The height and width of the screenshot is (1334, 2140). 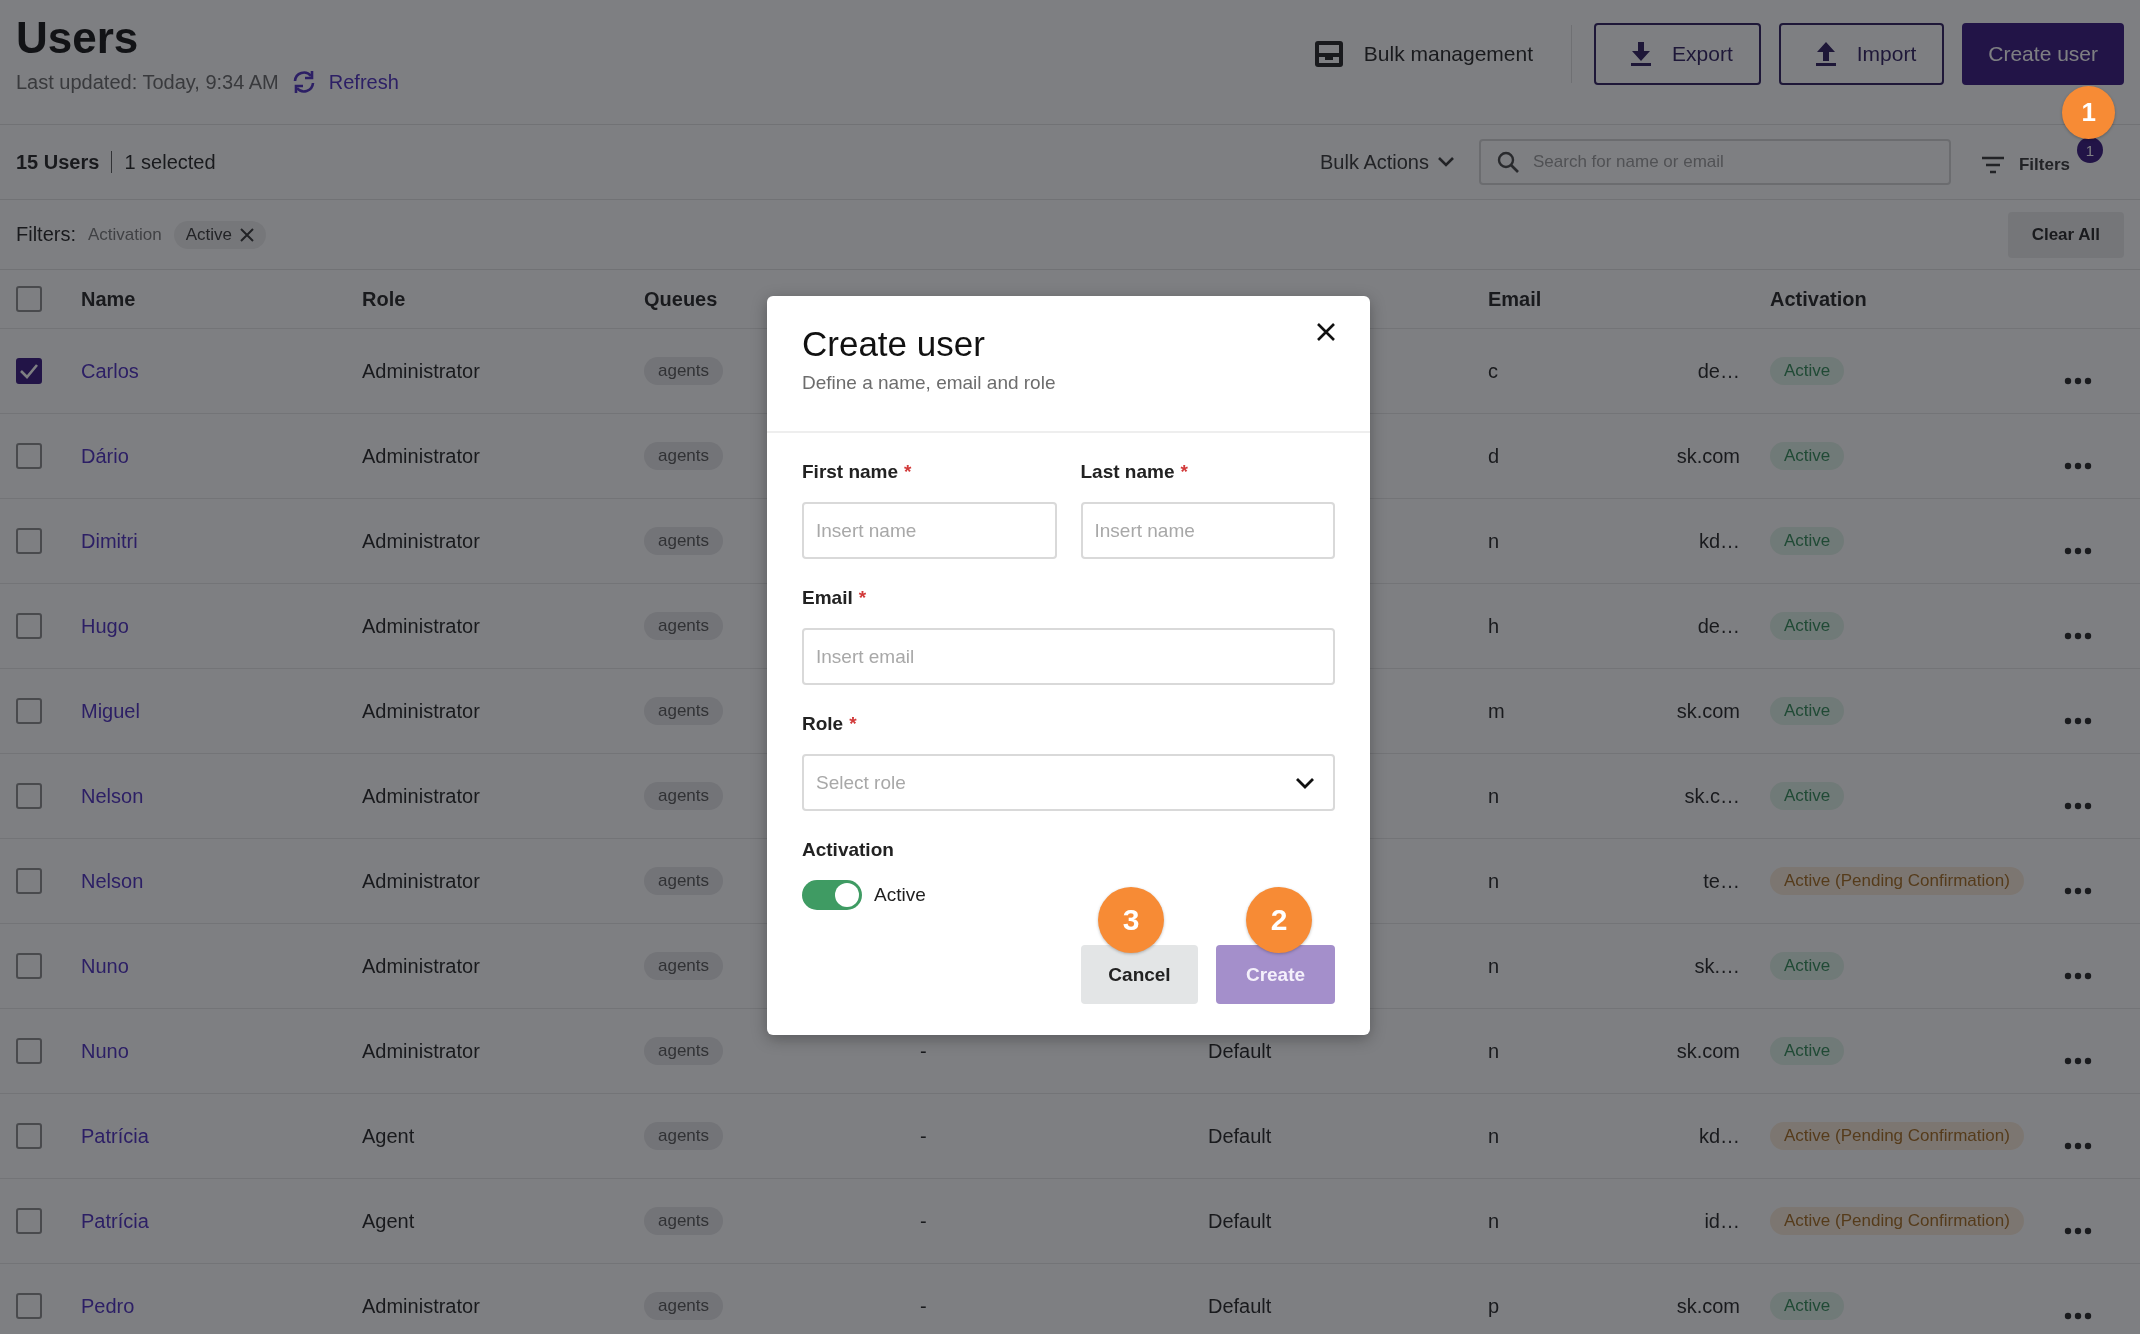 I want to click on field-label: Email *, so click(x=835, y=598).